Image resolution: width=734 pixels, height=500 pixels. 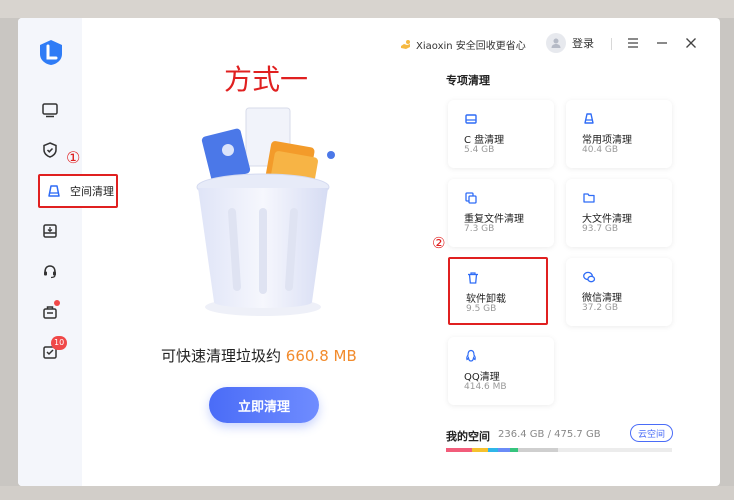 I want to click on my-space-label: 我的空间, so click(x=468, y=436).